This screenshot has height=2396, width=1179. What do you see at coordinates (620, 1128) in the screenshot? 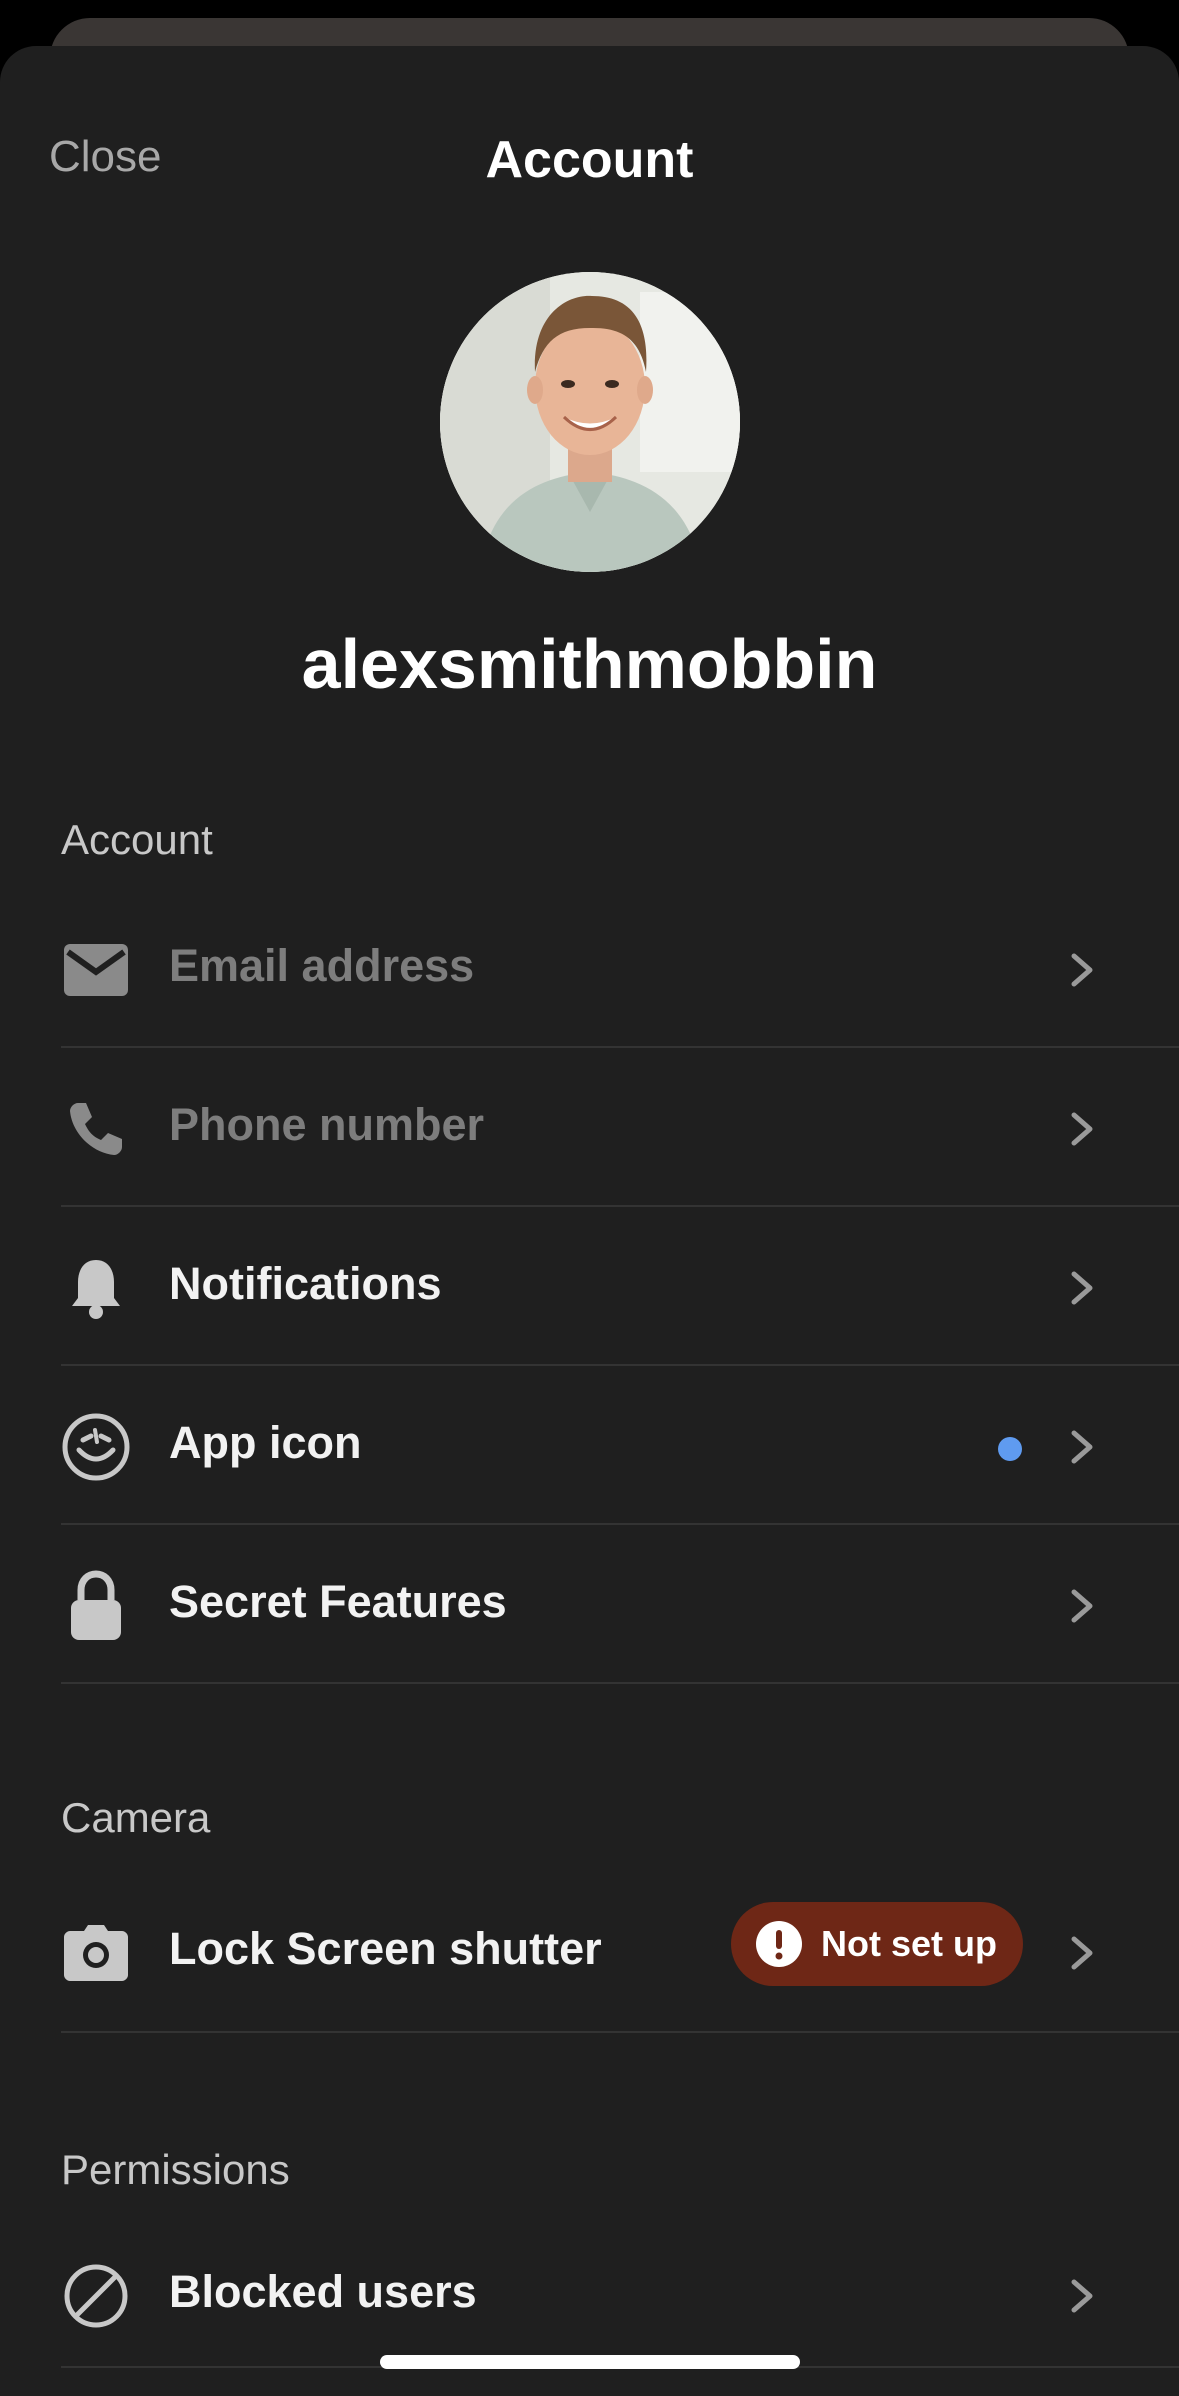
I see `row-phone-number: Phone number` at bounding box center [620, 1128].